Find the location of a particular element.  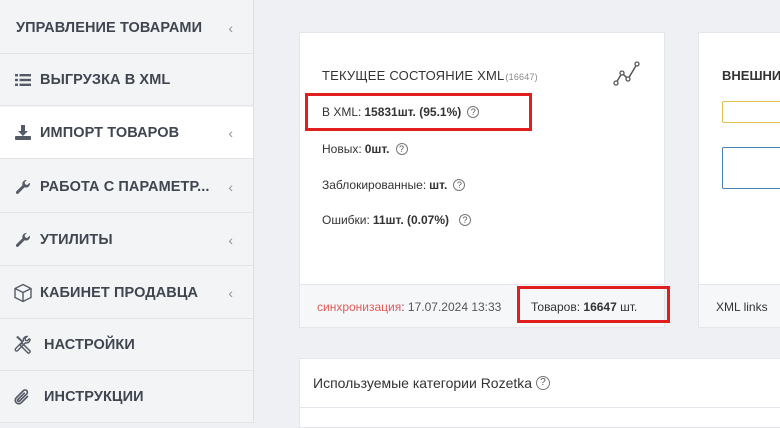

errors-row: Ошибки: 11шт. (0.07%)? is located at coordinates (397, 220).